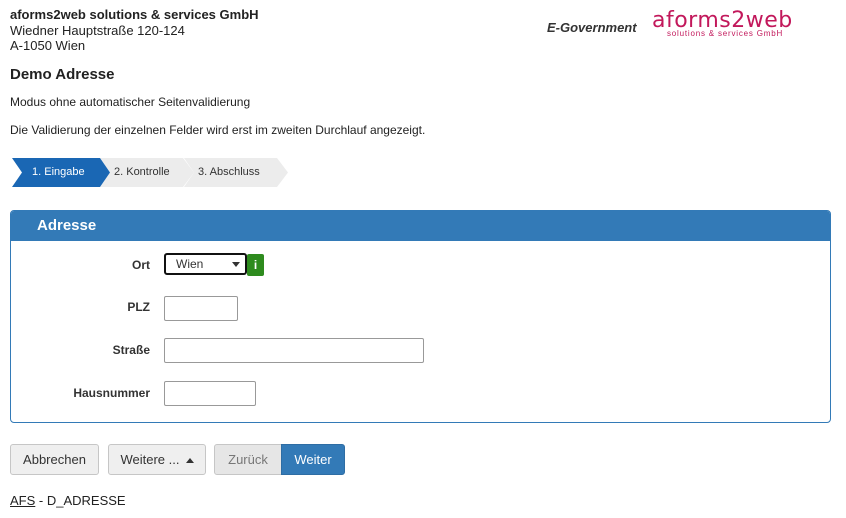  I want to click on company-name: aforms2web solutions & services GmbH, so click(134, 14).